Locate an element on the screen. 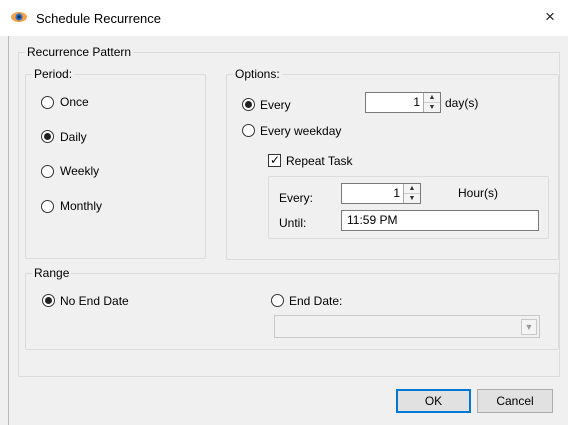  radio-end-date-label: End Date: is located at coordinates (315, 301).